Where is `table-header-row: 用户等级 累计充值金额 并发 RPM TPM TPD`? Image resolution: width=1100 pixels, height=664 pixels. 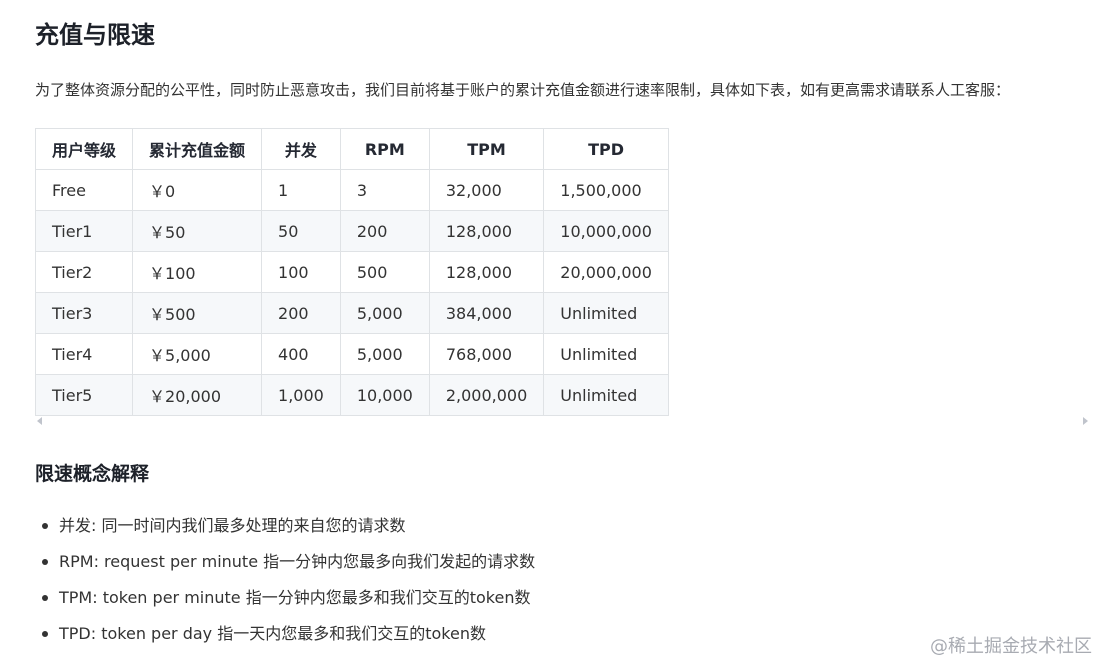 table-header-row: 用户等级 累计充值金额 并发 RPM TPM TPD is located at coordinates (351, 149).